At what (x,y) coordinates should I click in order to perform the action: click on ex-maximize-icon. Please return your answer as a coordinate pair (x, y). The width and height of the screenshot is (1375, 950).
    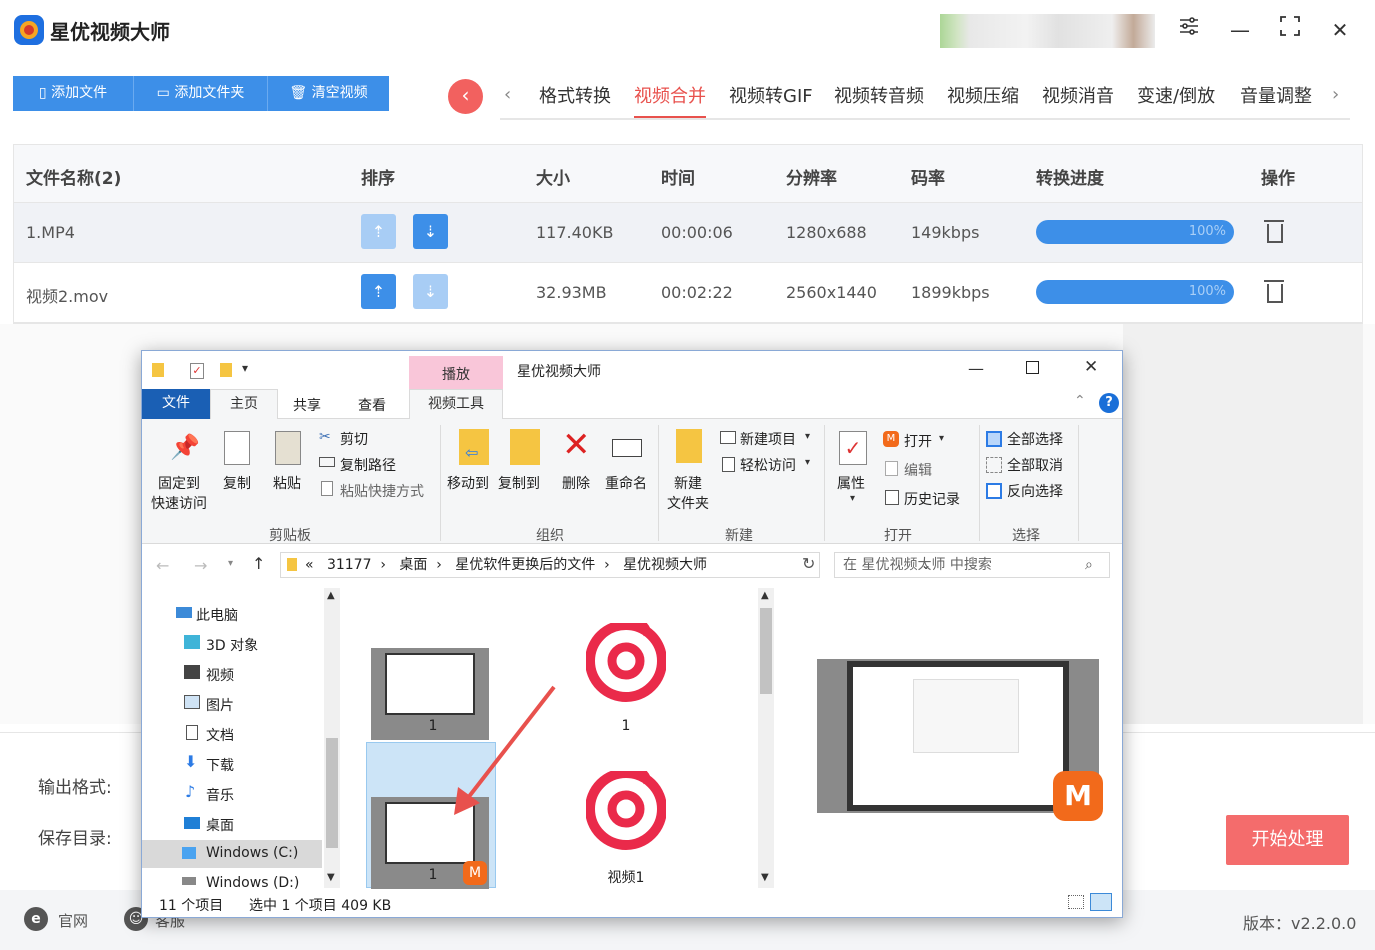
    Looking at the image, I should click on (1032, 367).